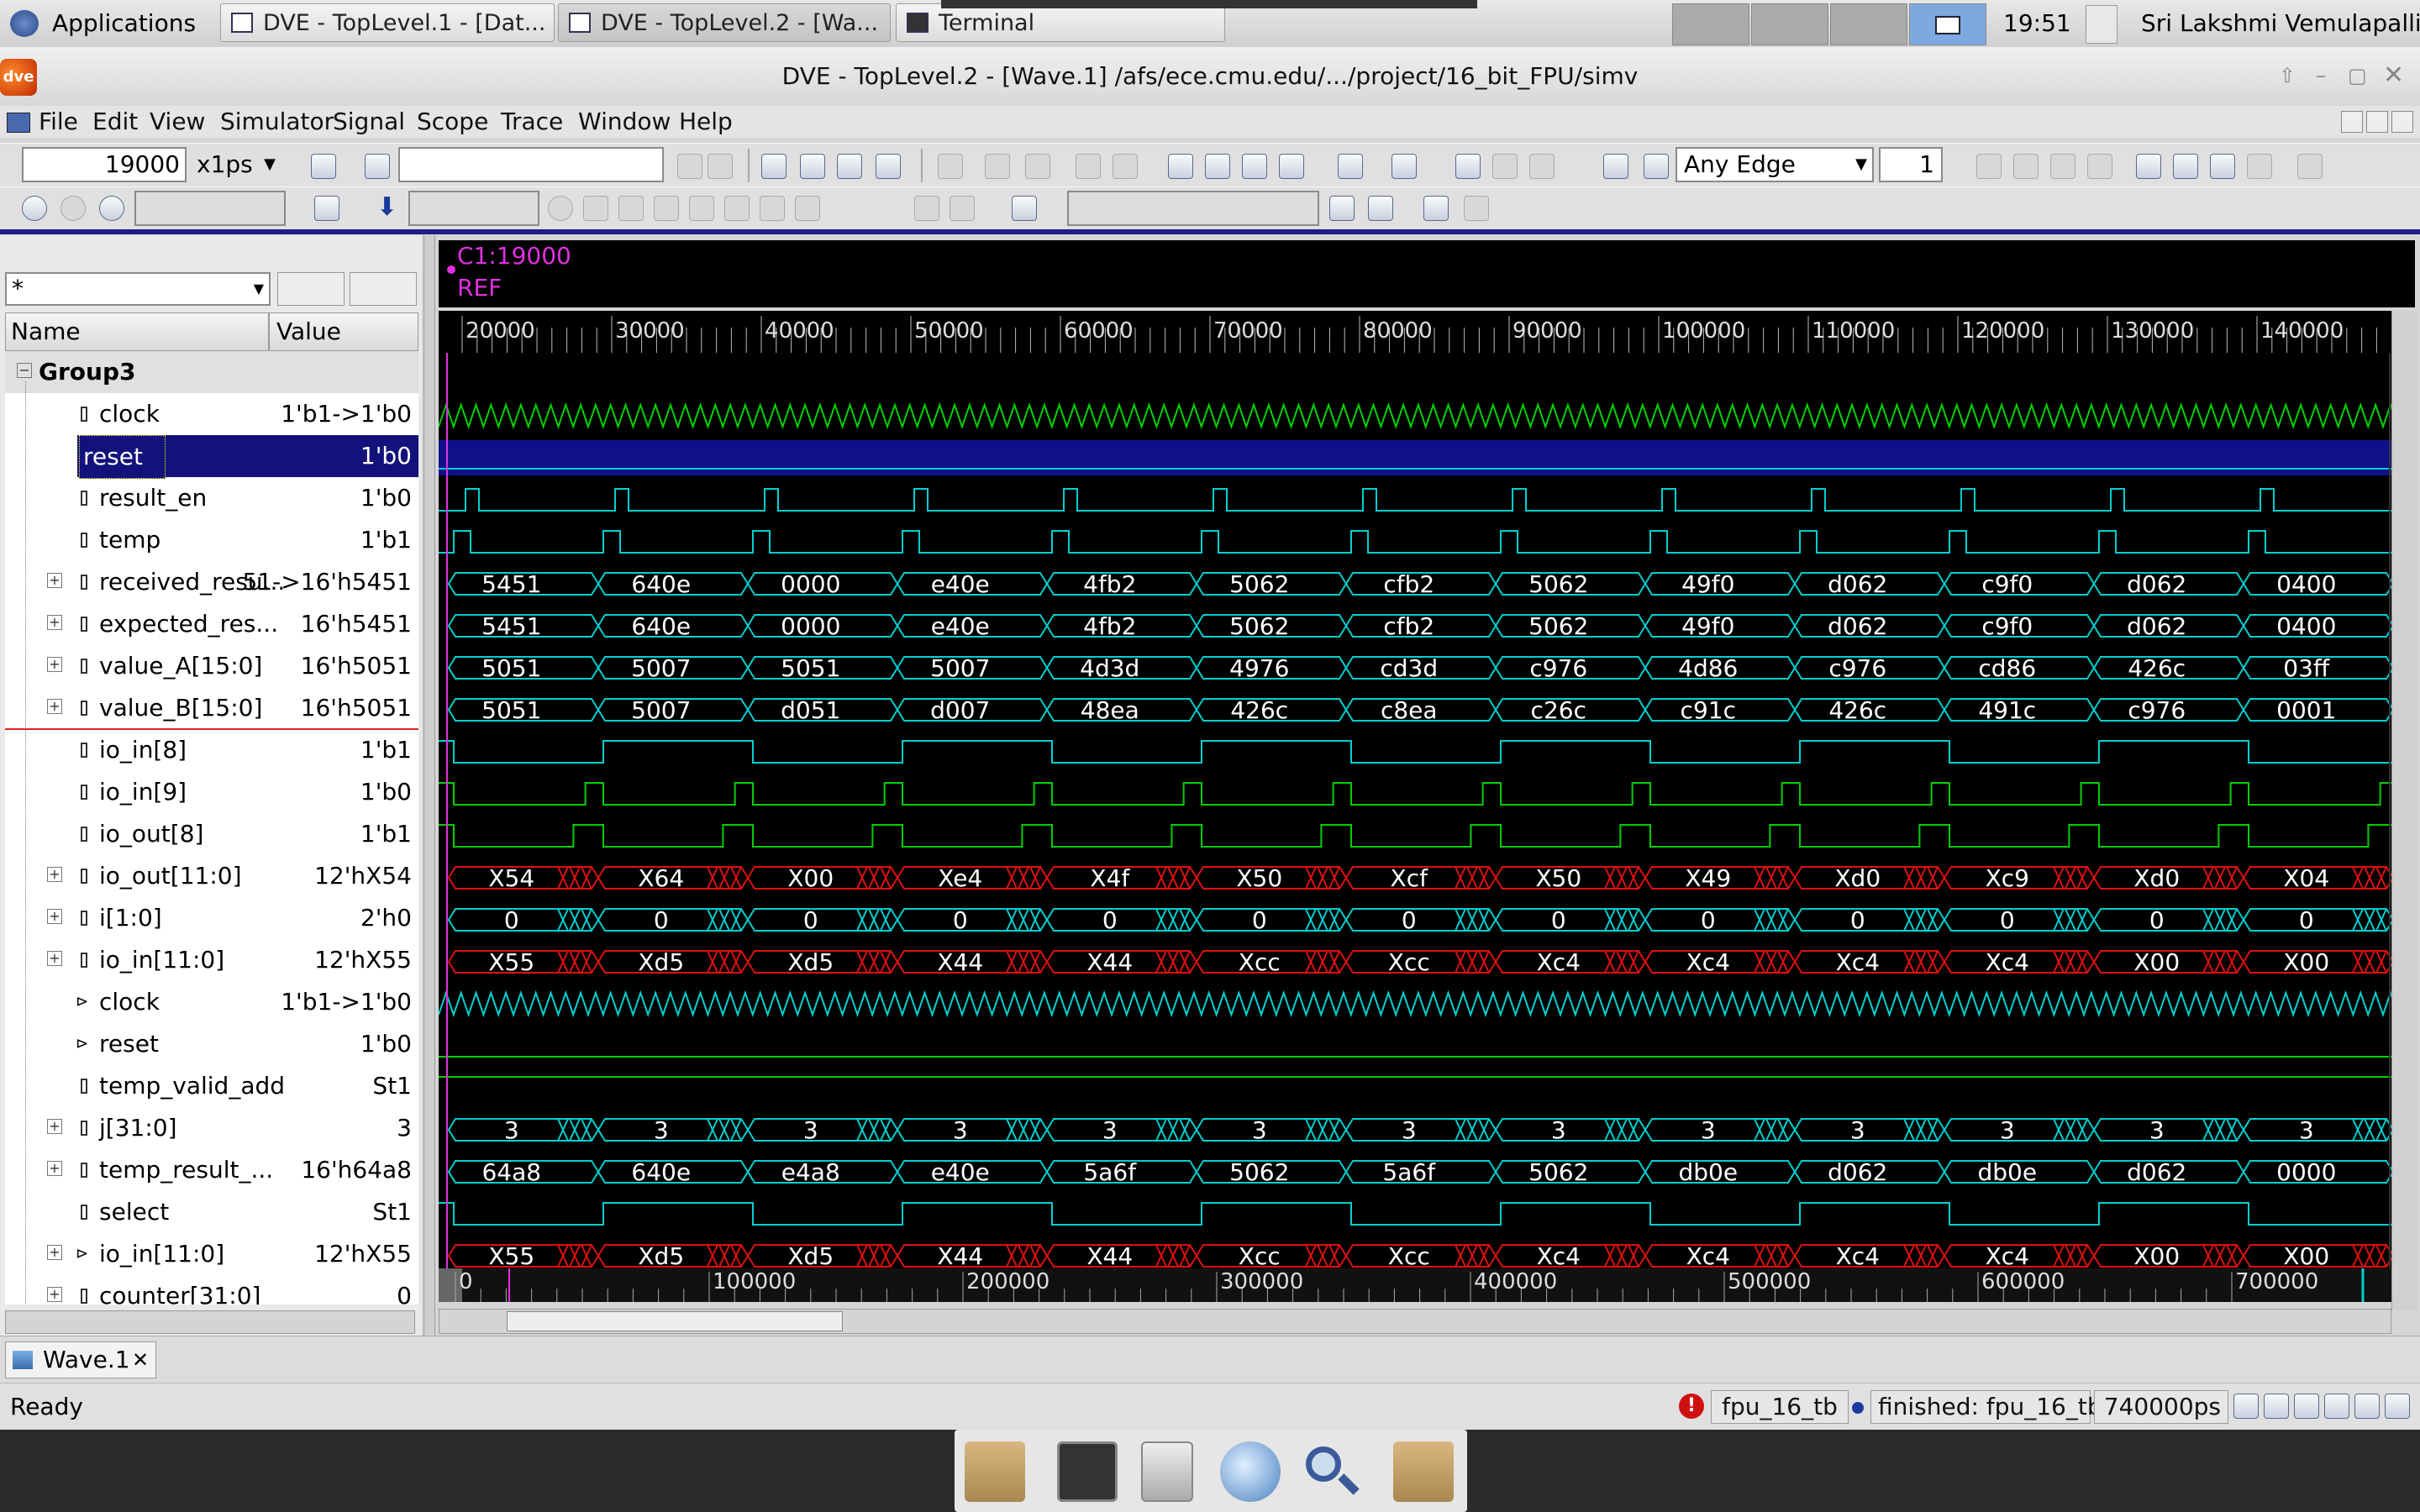  I want to click on run-time-input, so click(473, 208).